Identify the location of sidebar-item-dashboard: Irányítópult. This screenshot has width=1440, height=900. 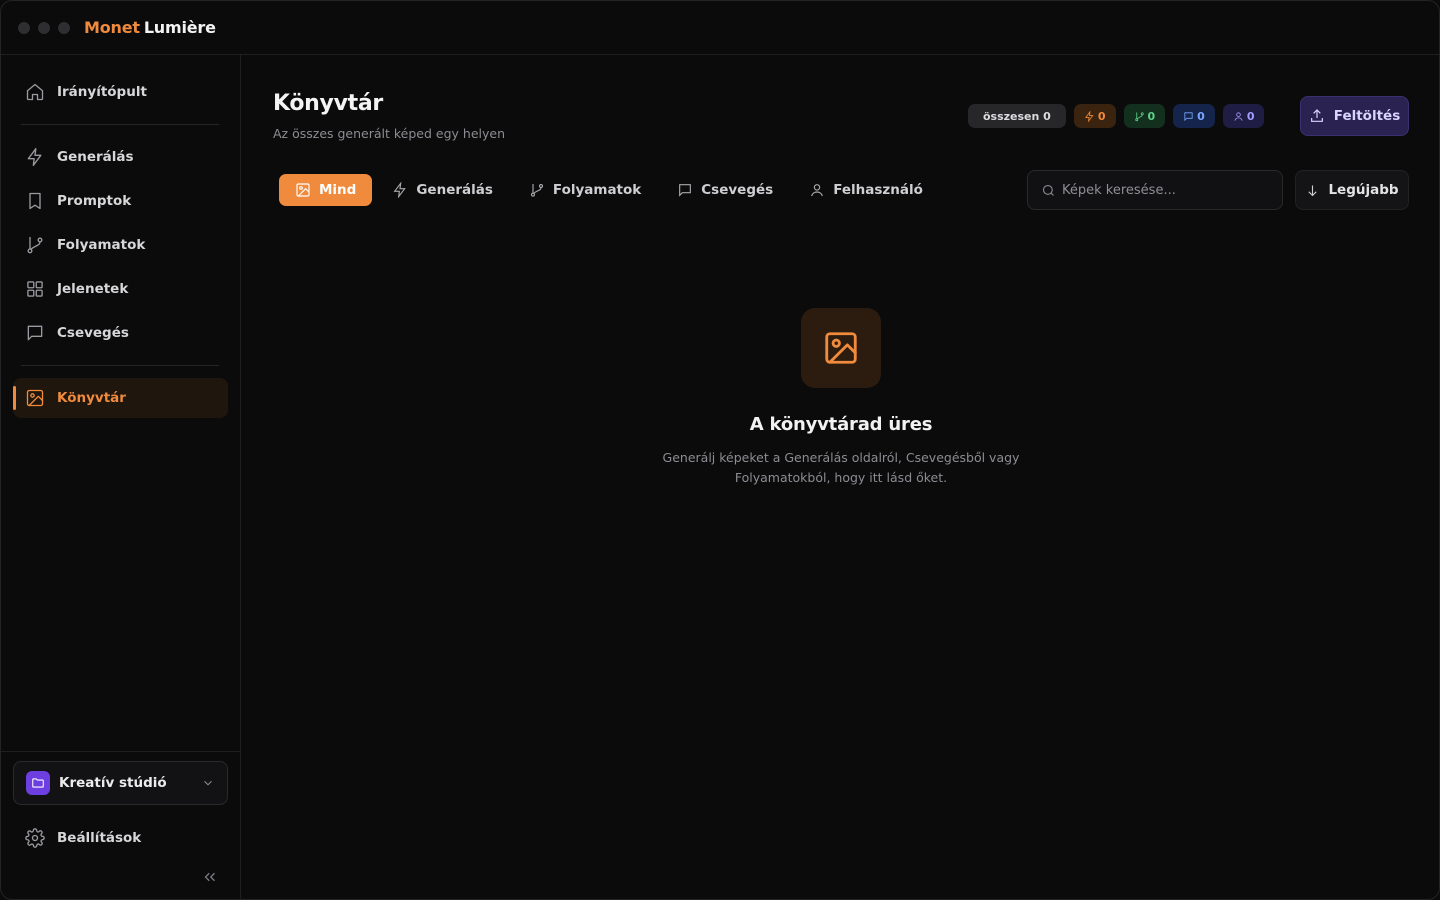
(120, 92).